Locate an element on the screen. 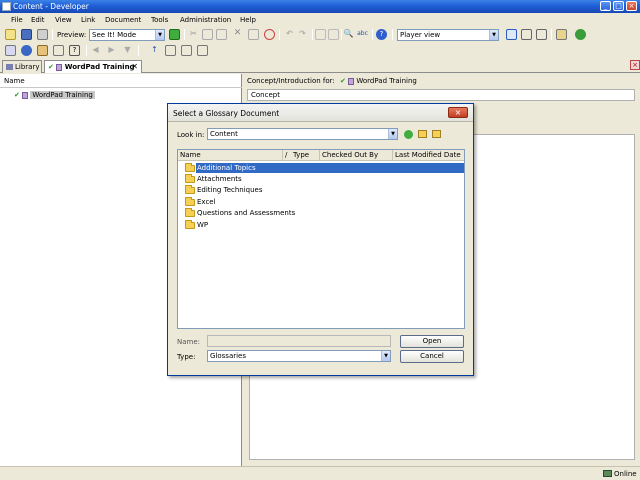  spellcheck-icon: abc is located at coordinates (362, 34).